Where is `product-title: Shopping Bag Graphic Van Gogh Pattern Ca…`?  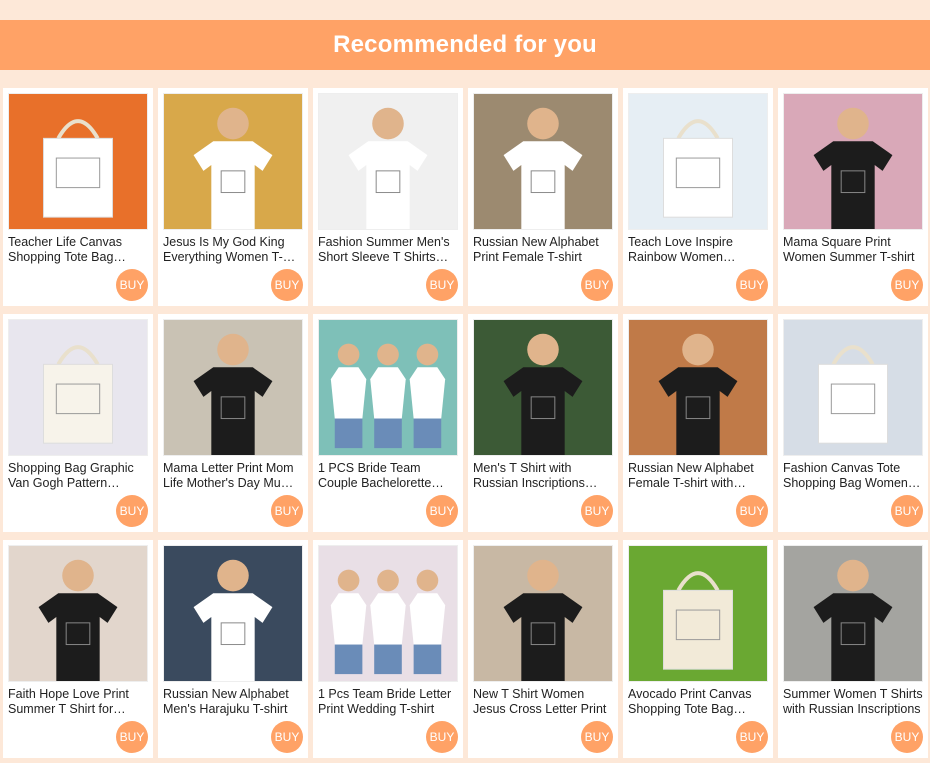 product-title: Shopping Bag Graphic Van Gogh Pattern Ca… is located at coordinates (78, 476).